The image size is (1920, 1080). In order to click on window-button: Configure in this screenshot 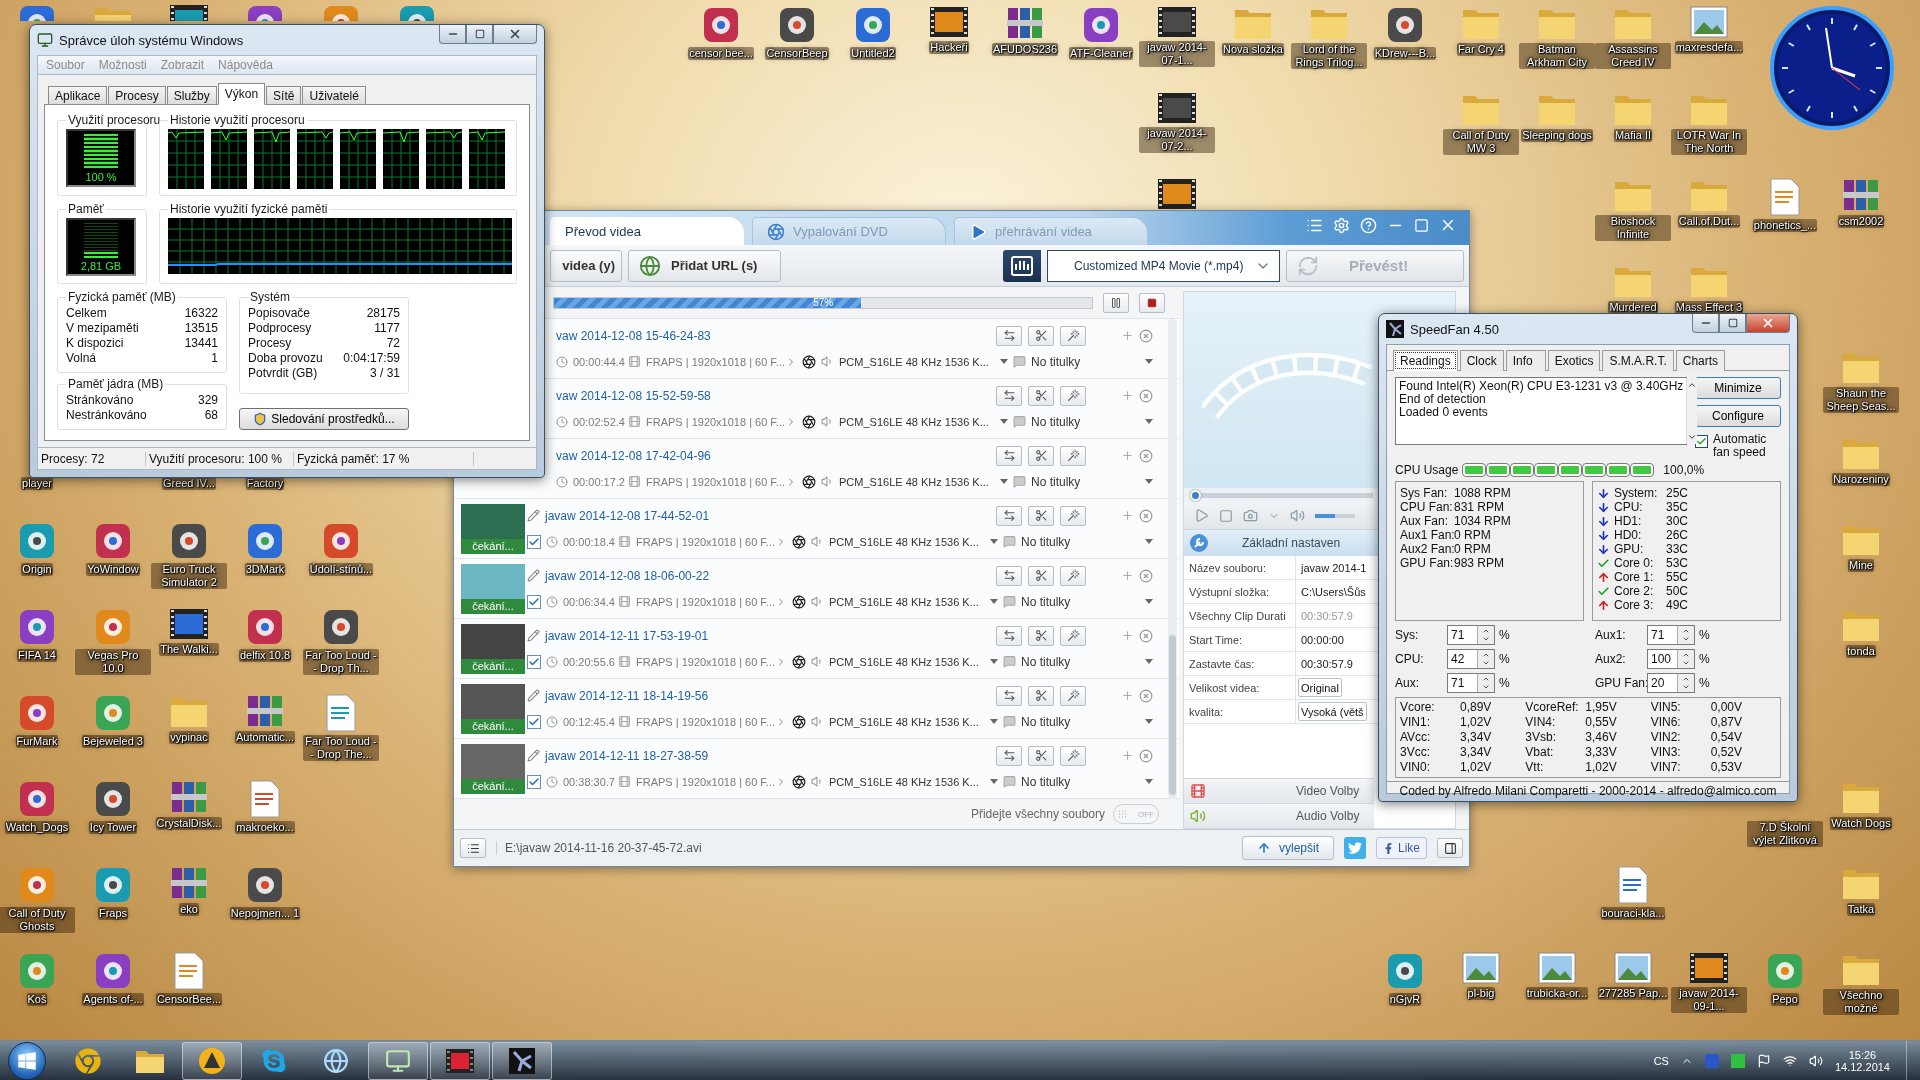, I will do `click(1738, 416)`.